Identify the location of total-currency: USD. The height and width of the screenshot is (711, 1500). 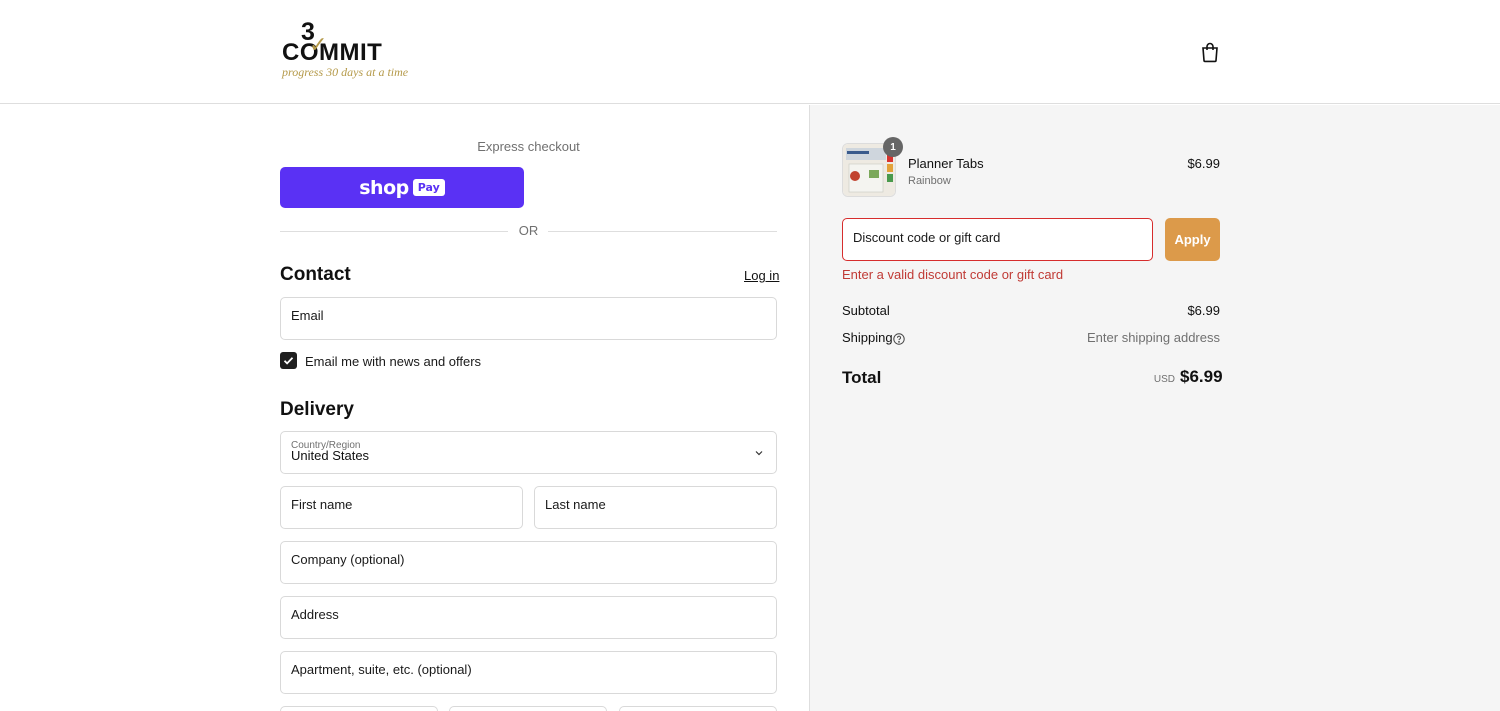
(1164, 379).